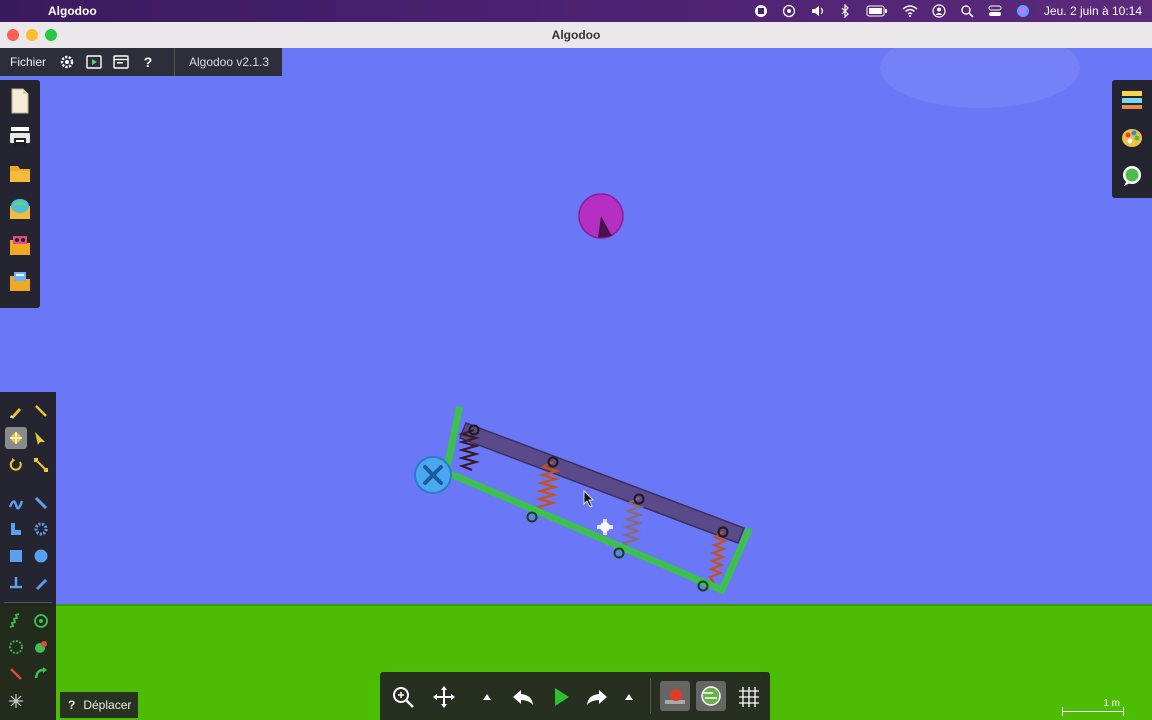 This screenshot has height=720, width=1152. I want to click on menubar-clock: Jeu. 2 juin à 10:14, so click(1093, 11).